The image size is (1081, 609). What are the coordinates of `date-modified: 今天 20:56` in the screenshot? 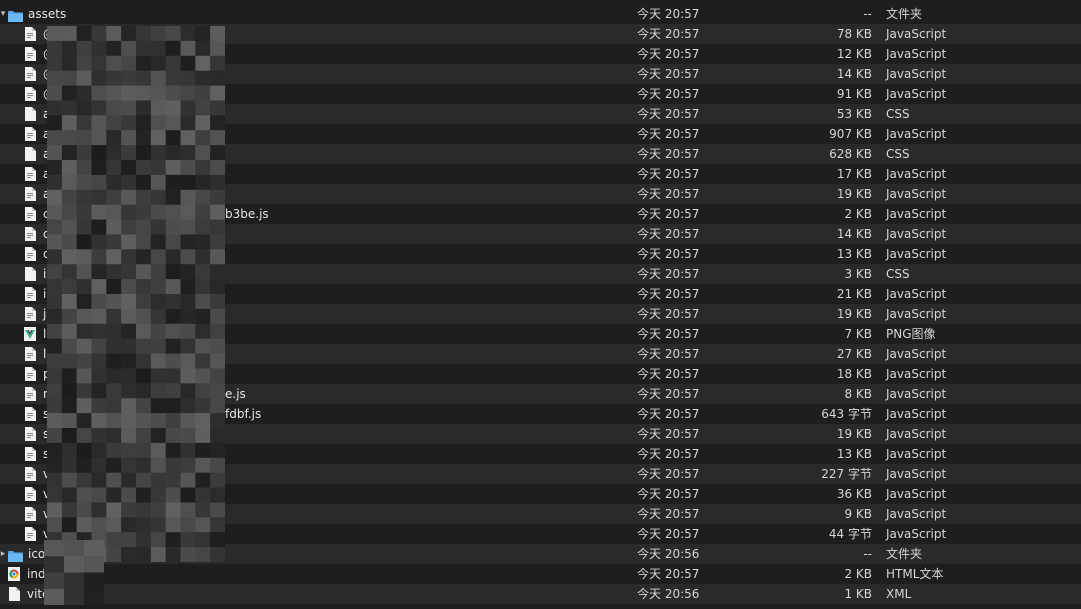 It's located at (668, 594).